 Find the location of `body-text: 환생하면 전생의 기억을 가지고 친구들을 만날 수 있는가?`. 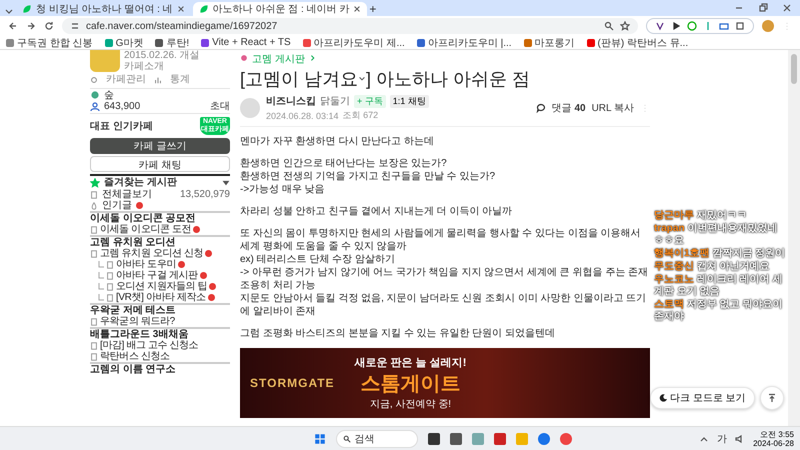

body-text: 환생하면 전생의 기억을 가지고 친구들을 만날 수 있는가? is located at coordinates (368, 176).